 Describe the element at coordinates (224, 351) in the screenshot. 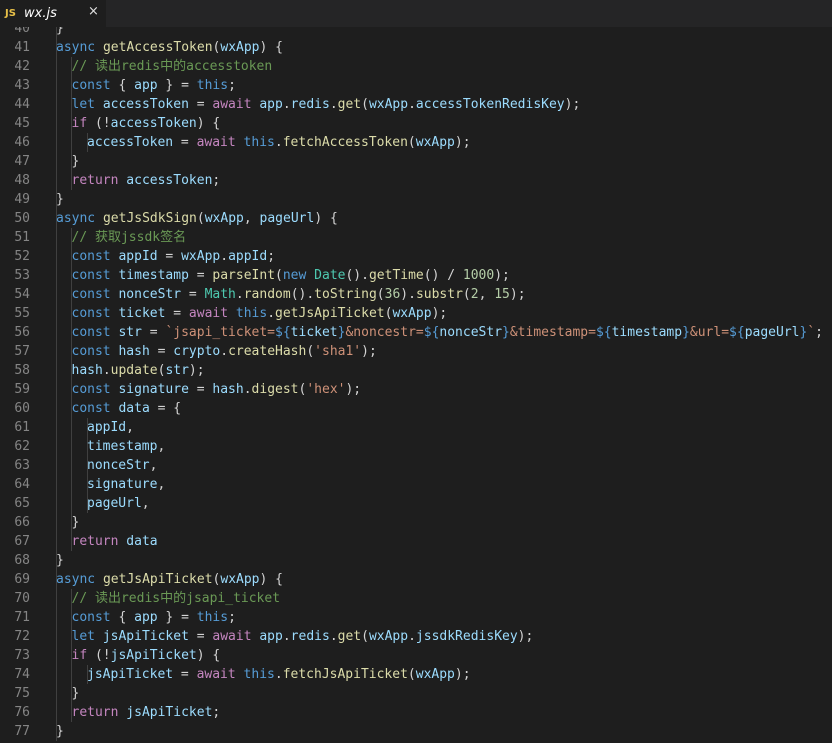

I see `code-text: const hash = crypto.createHash('sha1');` at that location.